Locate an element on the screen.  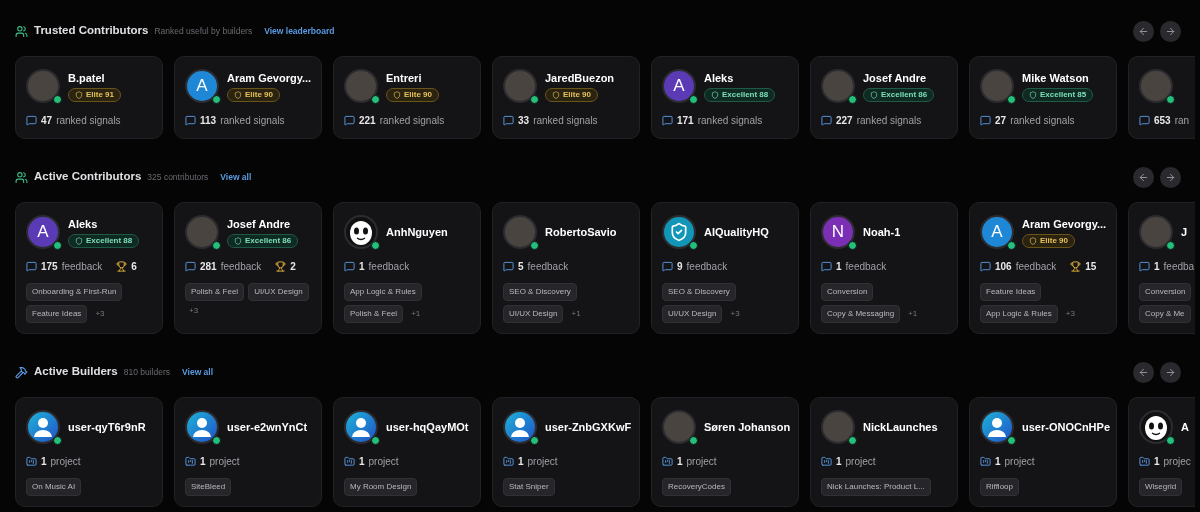
user-name: Søren Johanson is located at coordinates (747, 427).